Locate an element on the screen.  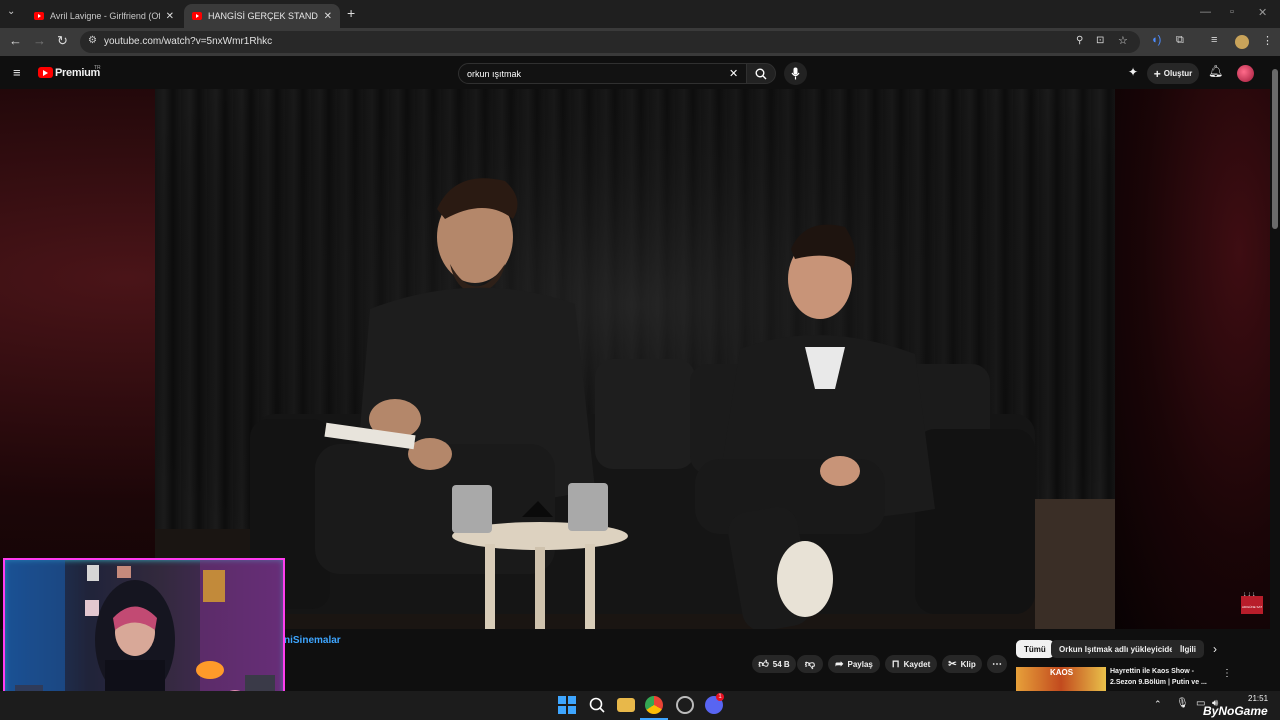
arrows-down-icon: ↓↓↓ is located at coordinates (1250, 594).